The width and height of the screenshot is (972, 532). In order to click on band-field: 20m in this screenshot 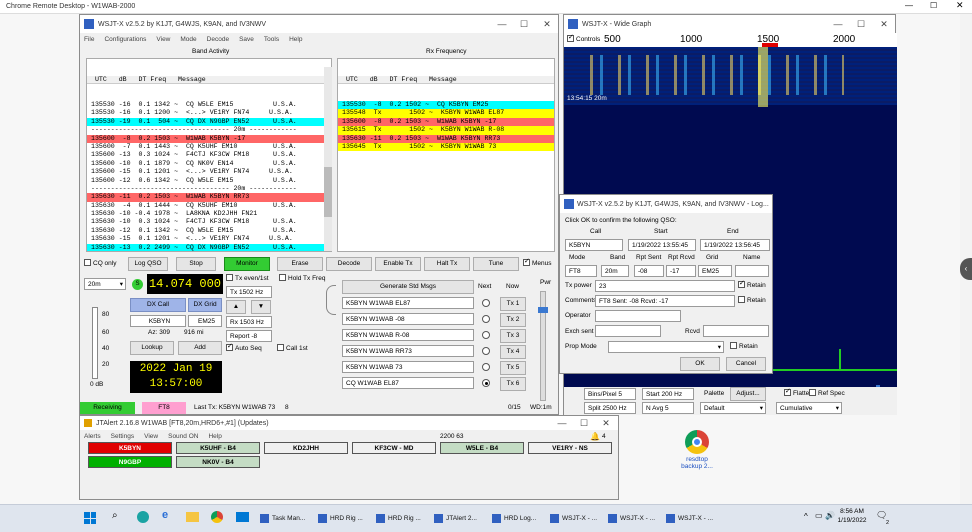, I will do `click(615, 271)`.